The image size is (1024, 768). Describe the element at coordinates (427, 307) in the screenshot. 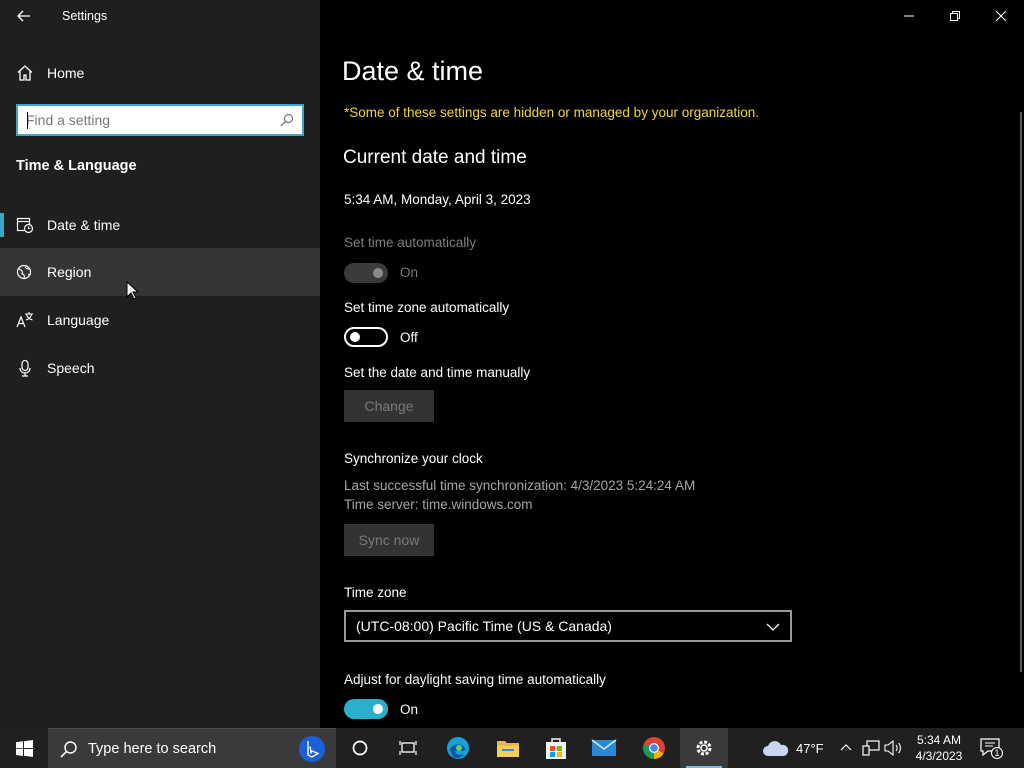

I see `set-tz-auto-label: Set time zone automatically` at that location.